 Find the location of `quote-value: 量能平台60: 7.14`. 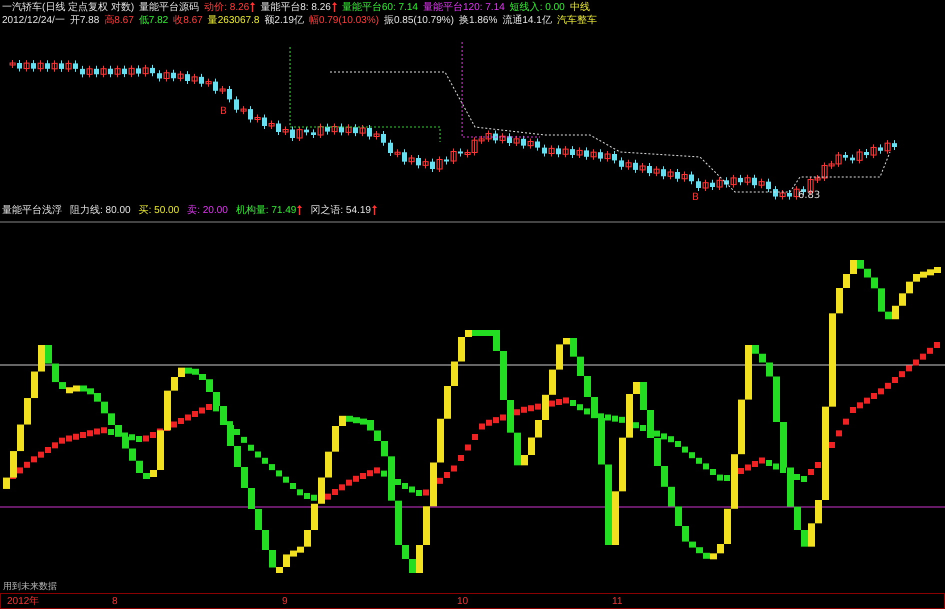

quote-value: 量能平台60: 7.14 is located at coordinates (380, 7).